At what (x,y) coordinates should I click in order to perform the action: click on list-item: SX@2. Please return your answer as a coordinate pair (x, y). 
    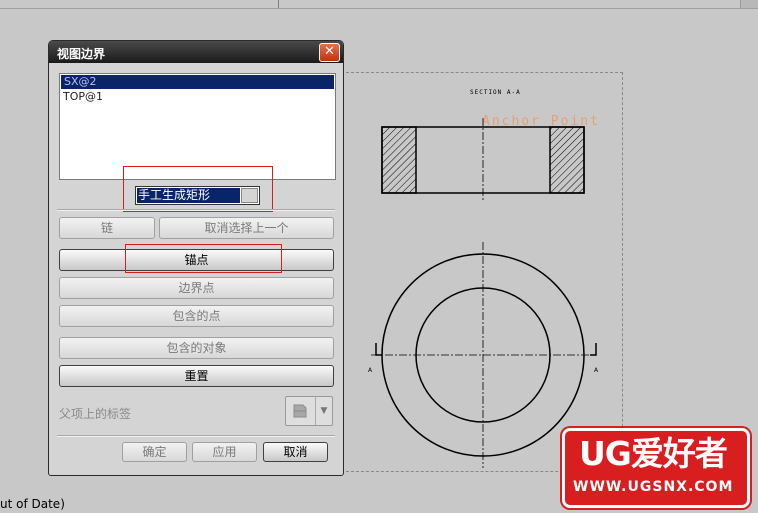
    Looking at the image, I should click on (197, 82).